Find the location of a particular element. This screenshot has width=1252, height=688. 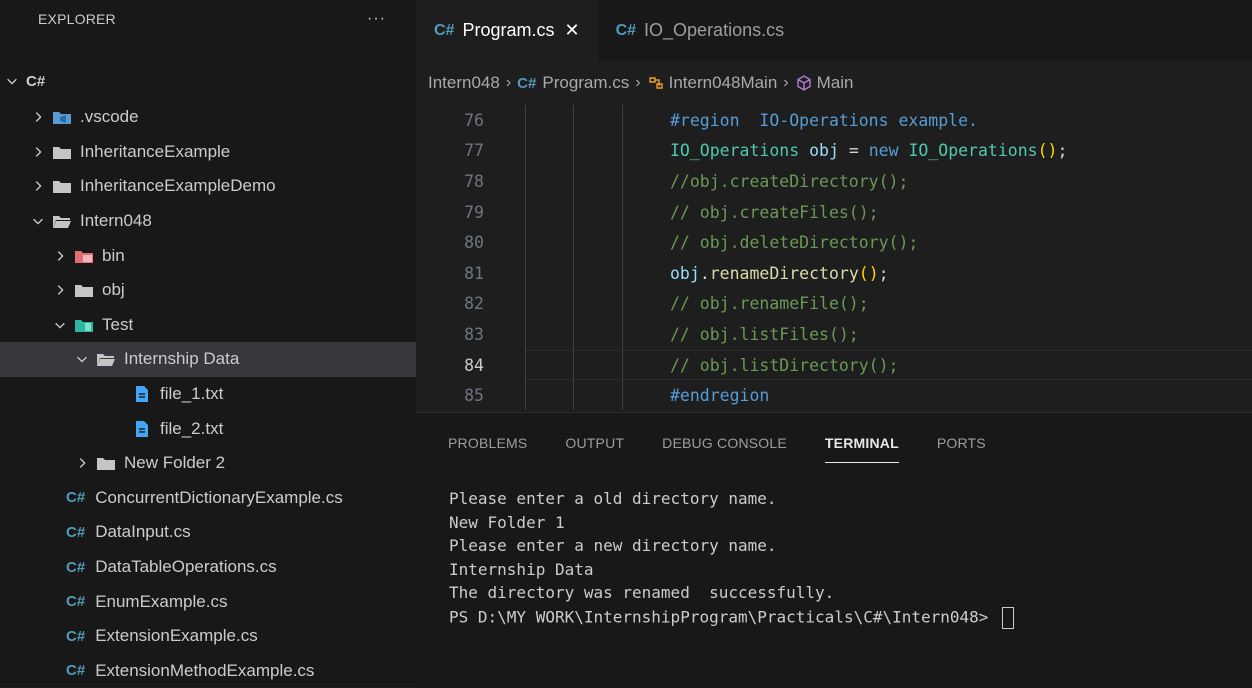

breadcrumb-file: Program.cs is located at coordinates (585, 83).